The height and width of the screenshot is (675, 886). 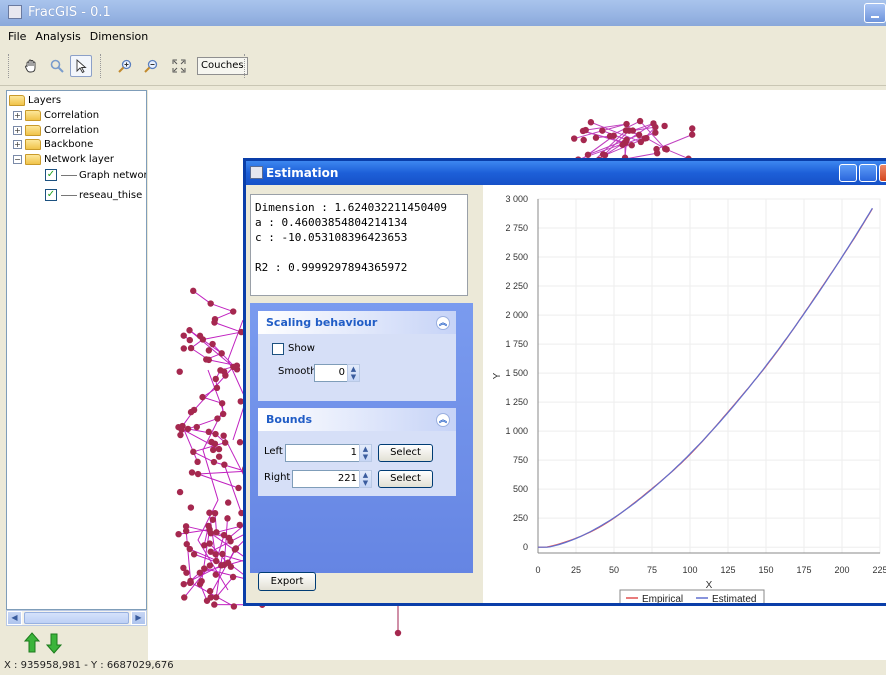 I want to click on pan-hand-icon, so click(x=31, y=66).